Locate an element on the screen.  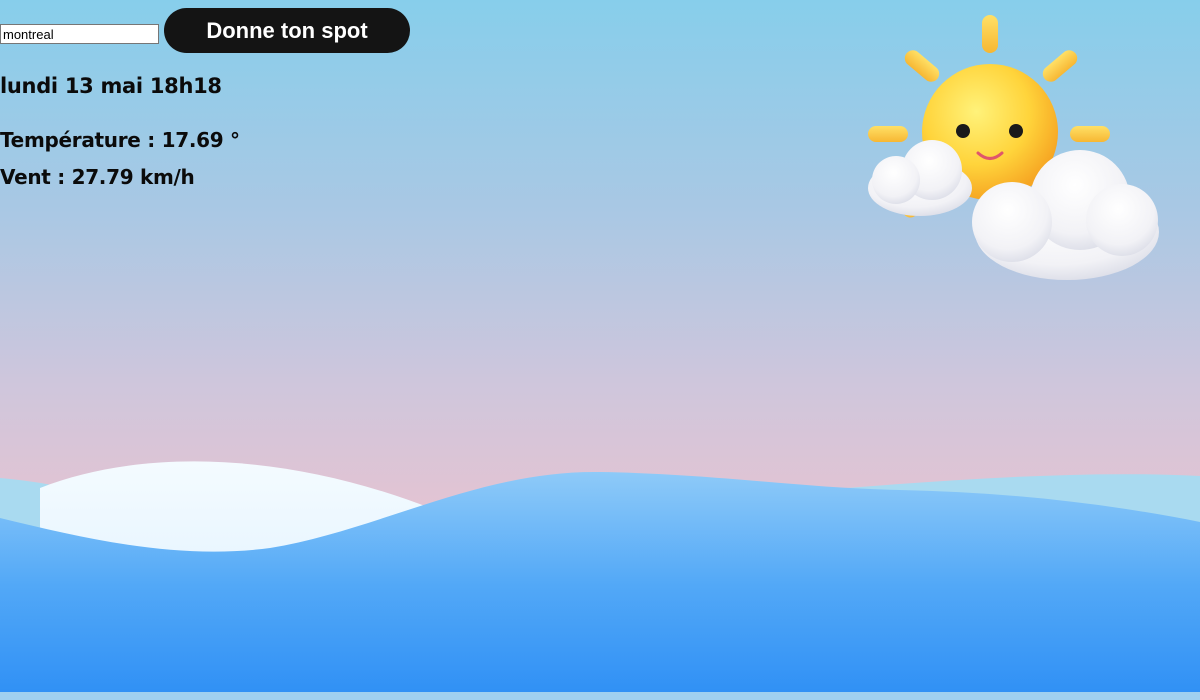
temperature-label: Température : 17.69 ° is located at coordinates (120, 140).